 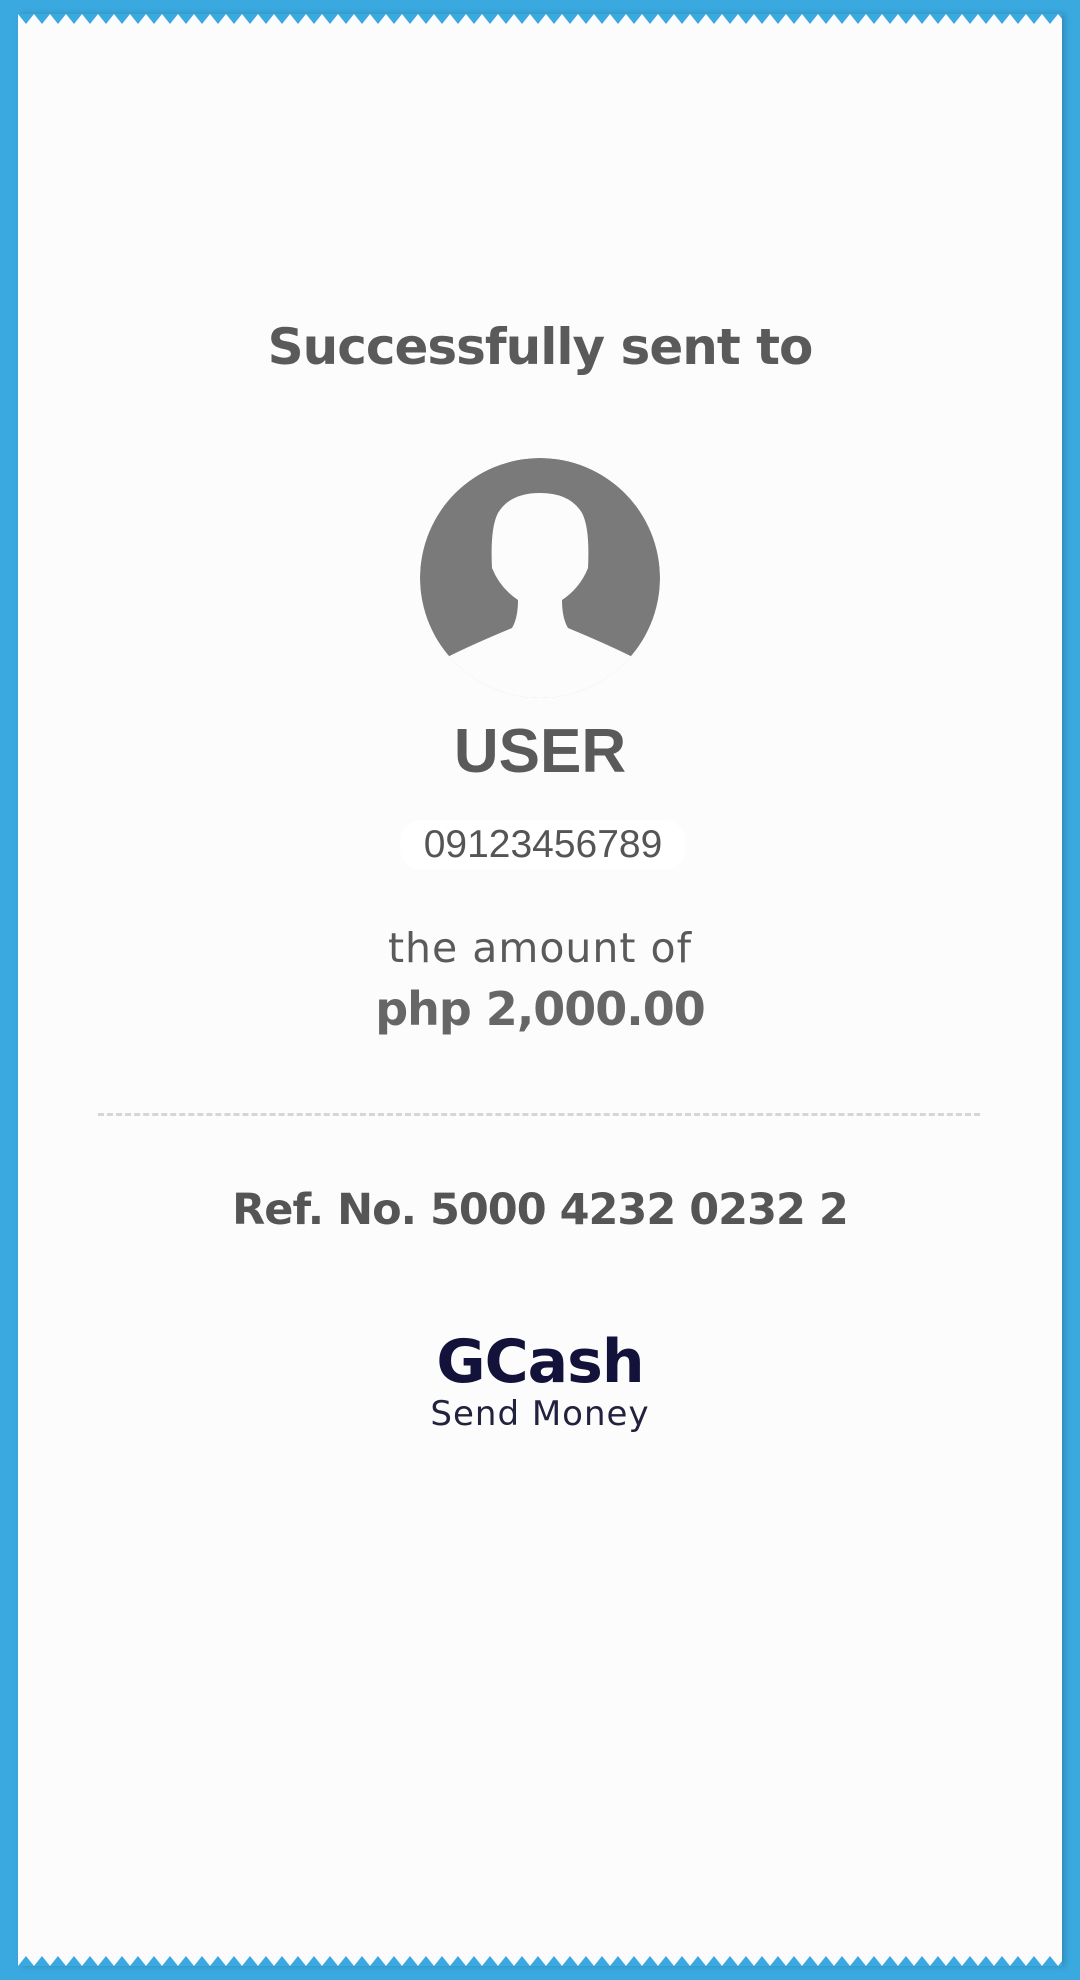 I want to click on recipient-phone: 09123456789, so click(x=543, y=844).